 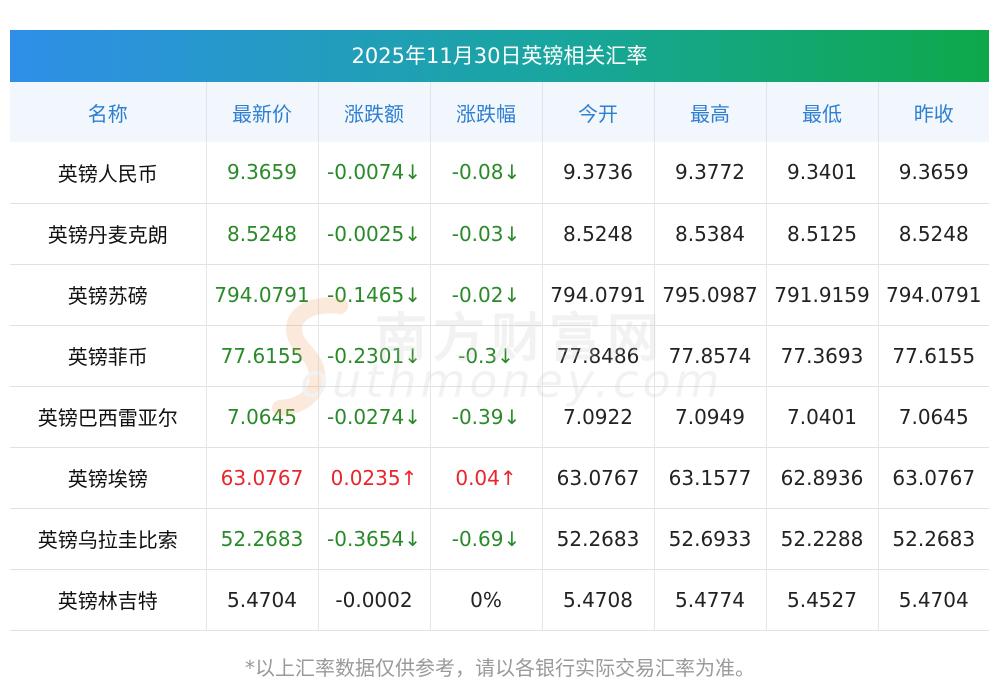 What do you see at coordinates (108, 233) in the screenshot?
I see `cell-name: 英镑丹麦克朗` at bounding box center [108, 233].